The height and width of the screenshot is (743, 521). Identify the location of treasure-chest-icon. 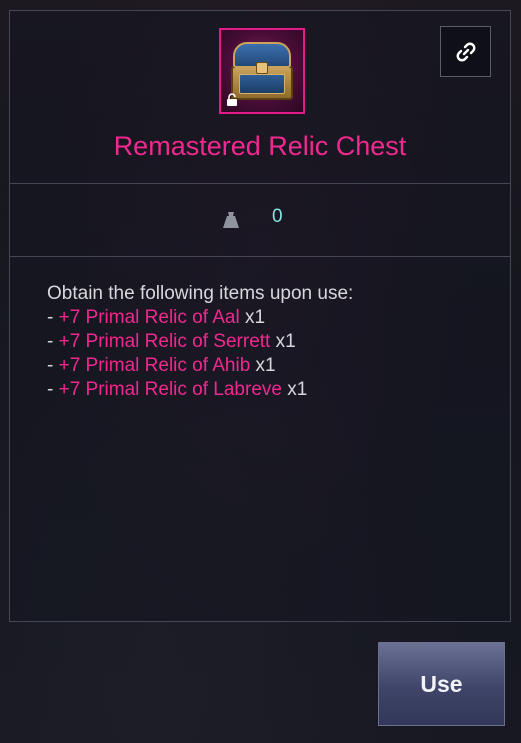
(262, 71).